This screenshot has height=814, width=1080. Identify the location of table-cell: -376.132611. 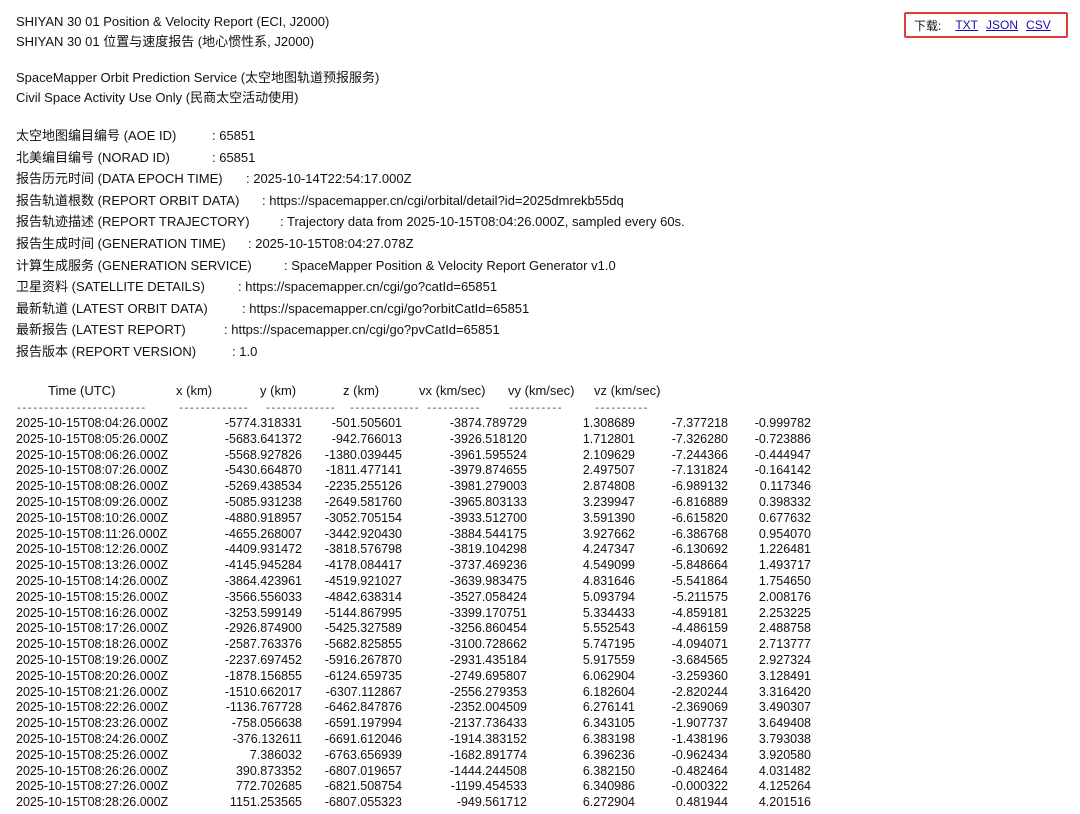
(267, 738).